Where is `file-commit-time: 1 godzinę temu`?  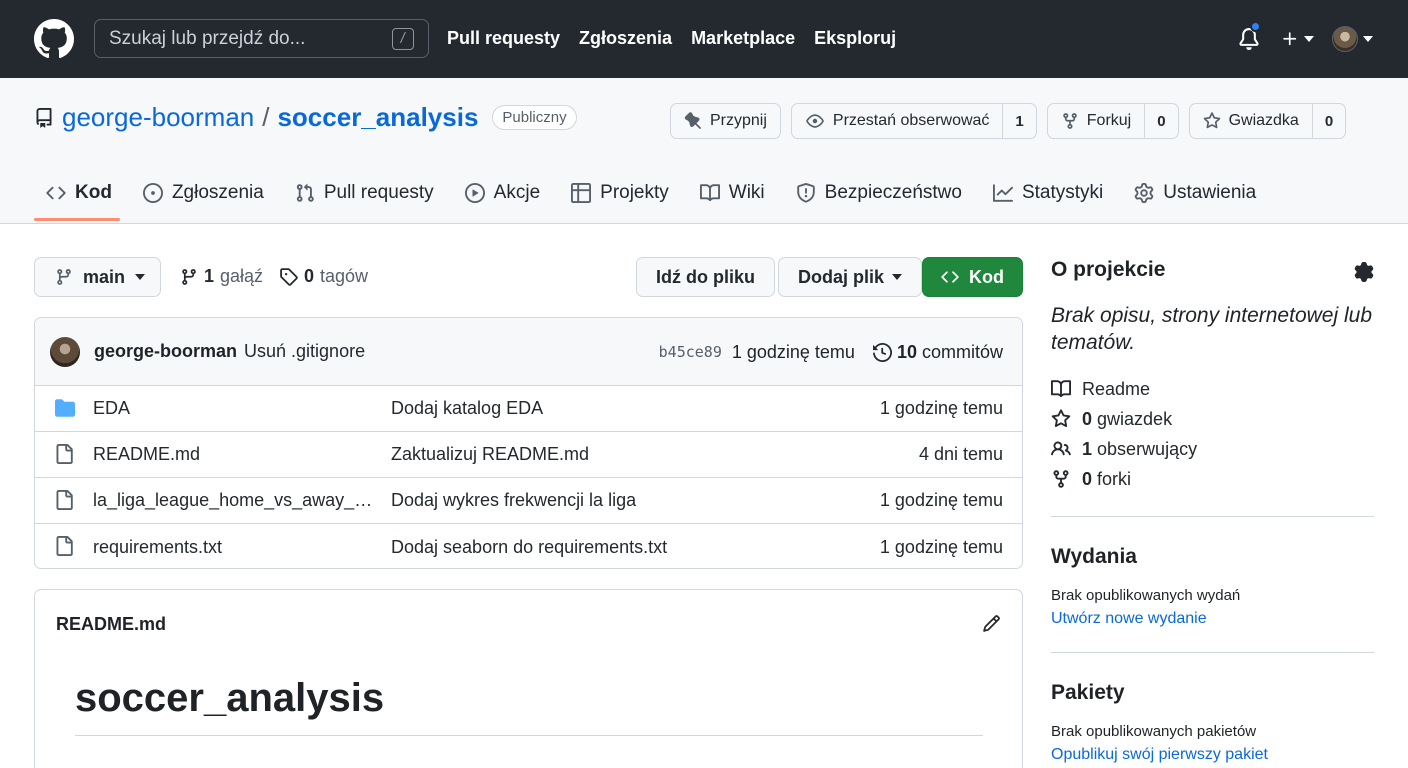
file-commit-time: 1 godzinę temu is located at coordinates (941, 500).